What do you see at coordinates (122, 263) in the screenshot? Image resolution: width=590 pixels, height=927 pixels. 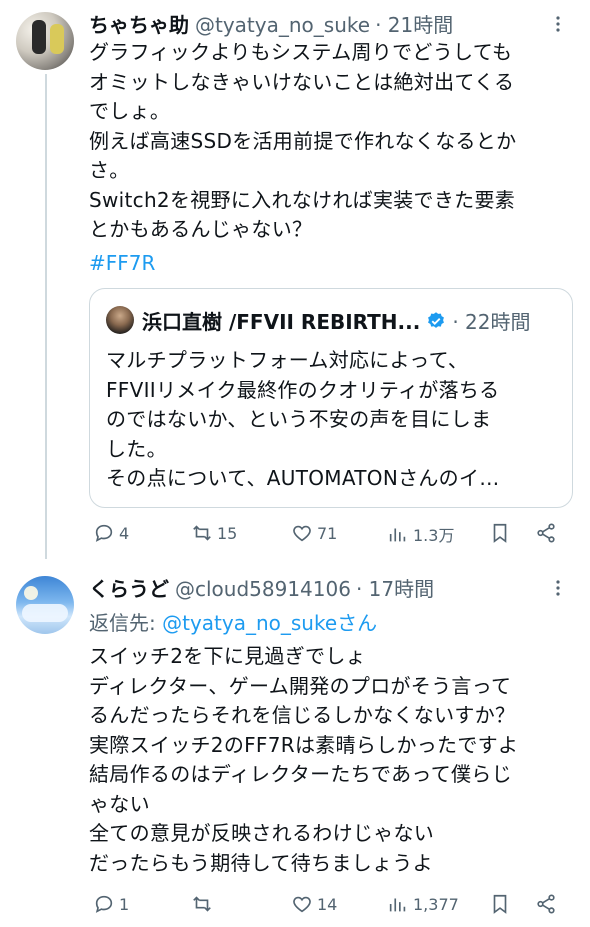 I see `hashtag-link: #FF7R` at bounding box center [122, 263].